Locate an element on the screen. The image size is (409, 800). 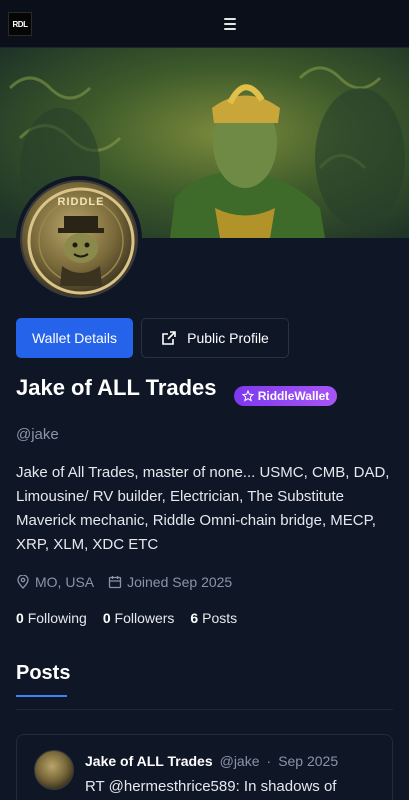
app-logo: RDL is located at coordinates (20, 24).